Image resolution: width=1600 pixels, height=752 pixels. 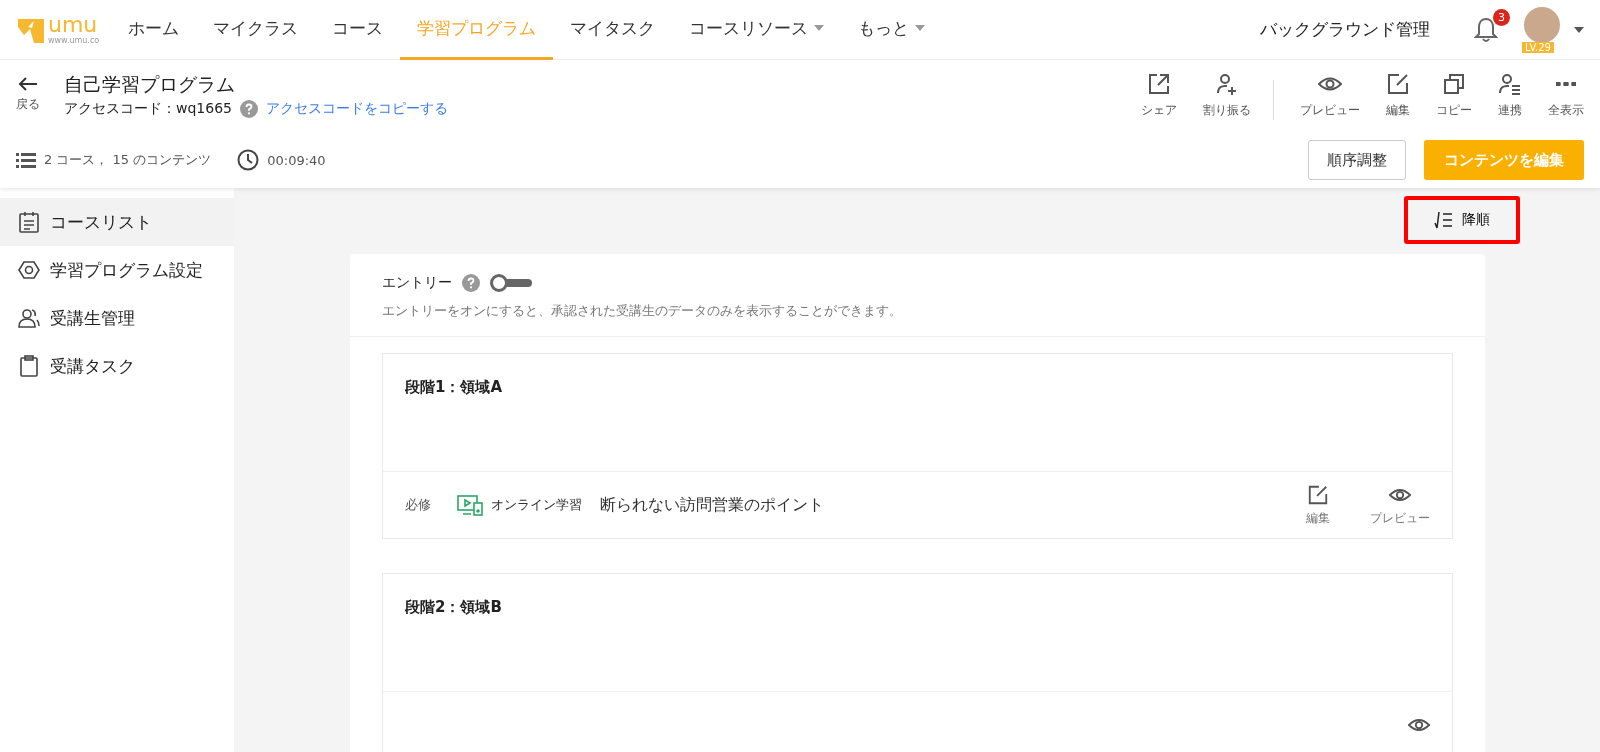 I want to click on settings-icon, so click(x=29, y=270).